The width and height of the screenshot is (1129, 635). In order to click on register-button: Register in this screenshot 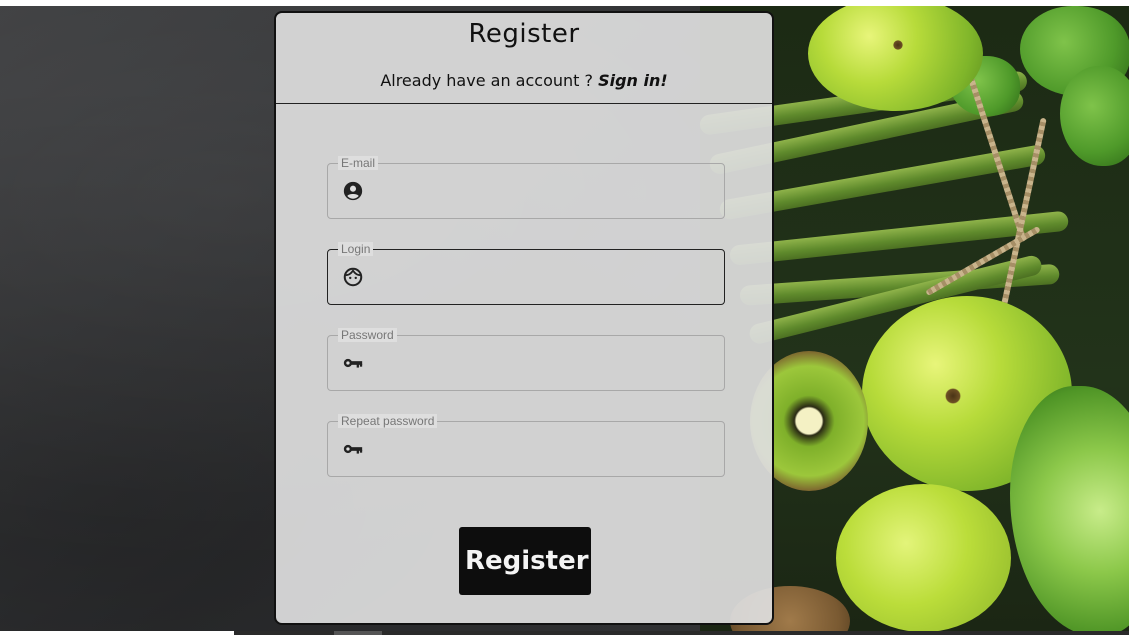, I will do `click(525, 561)`.